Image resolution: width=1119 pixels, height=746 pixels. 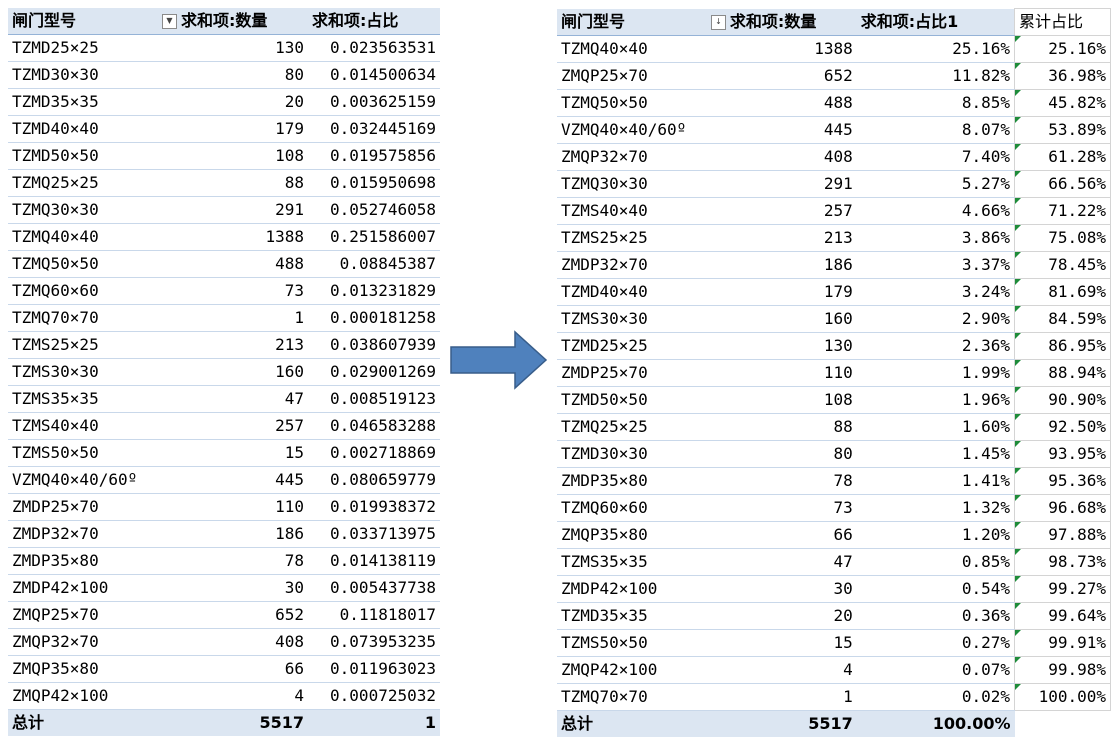 I want to click on ratio-cell: 0.011963023, so click(x=374, y=669).